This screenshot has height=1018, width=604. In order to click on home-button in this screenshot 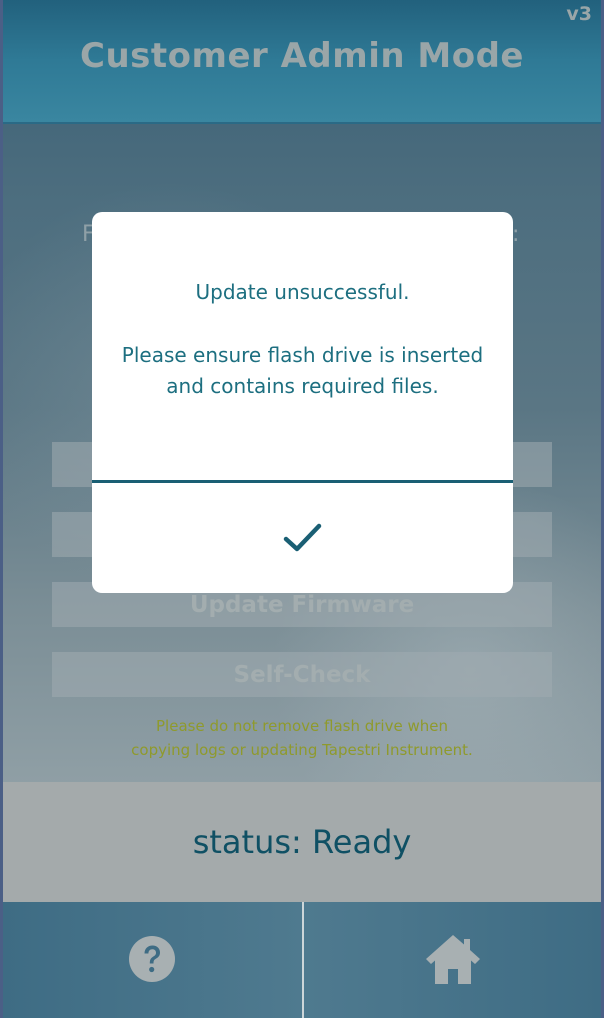, I will do `click(453, 959)`.